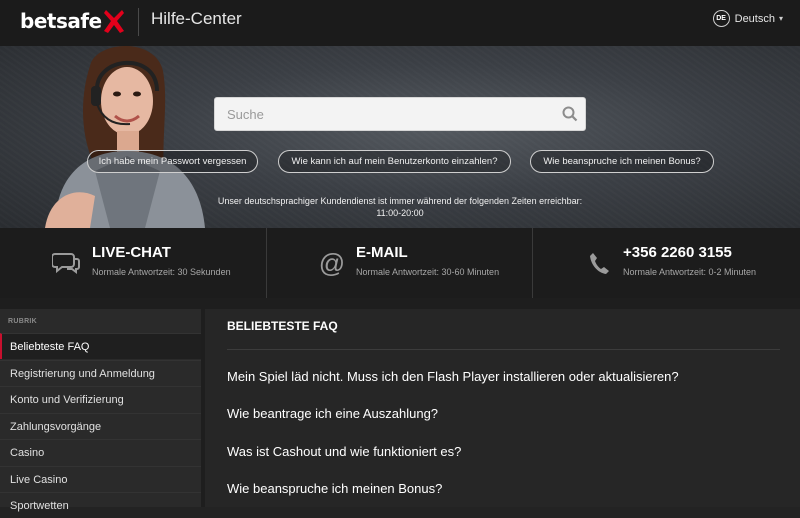 The width and height of the screenshot is (800, 518). Describe the element at coordinates (690, 272) in the screenshot. I see `contact-response-time: Normale Antwortzeit: 0-2 Minuten` at that location.